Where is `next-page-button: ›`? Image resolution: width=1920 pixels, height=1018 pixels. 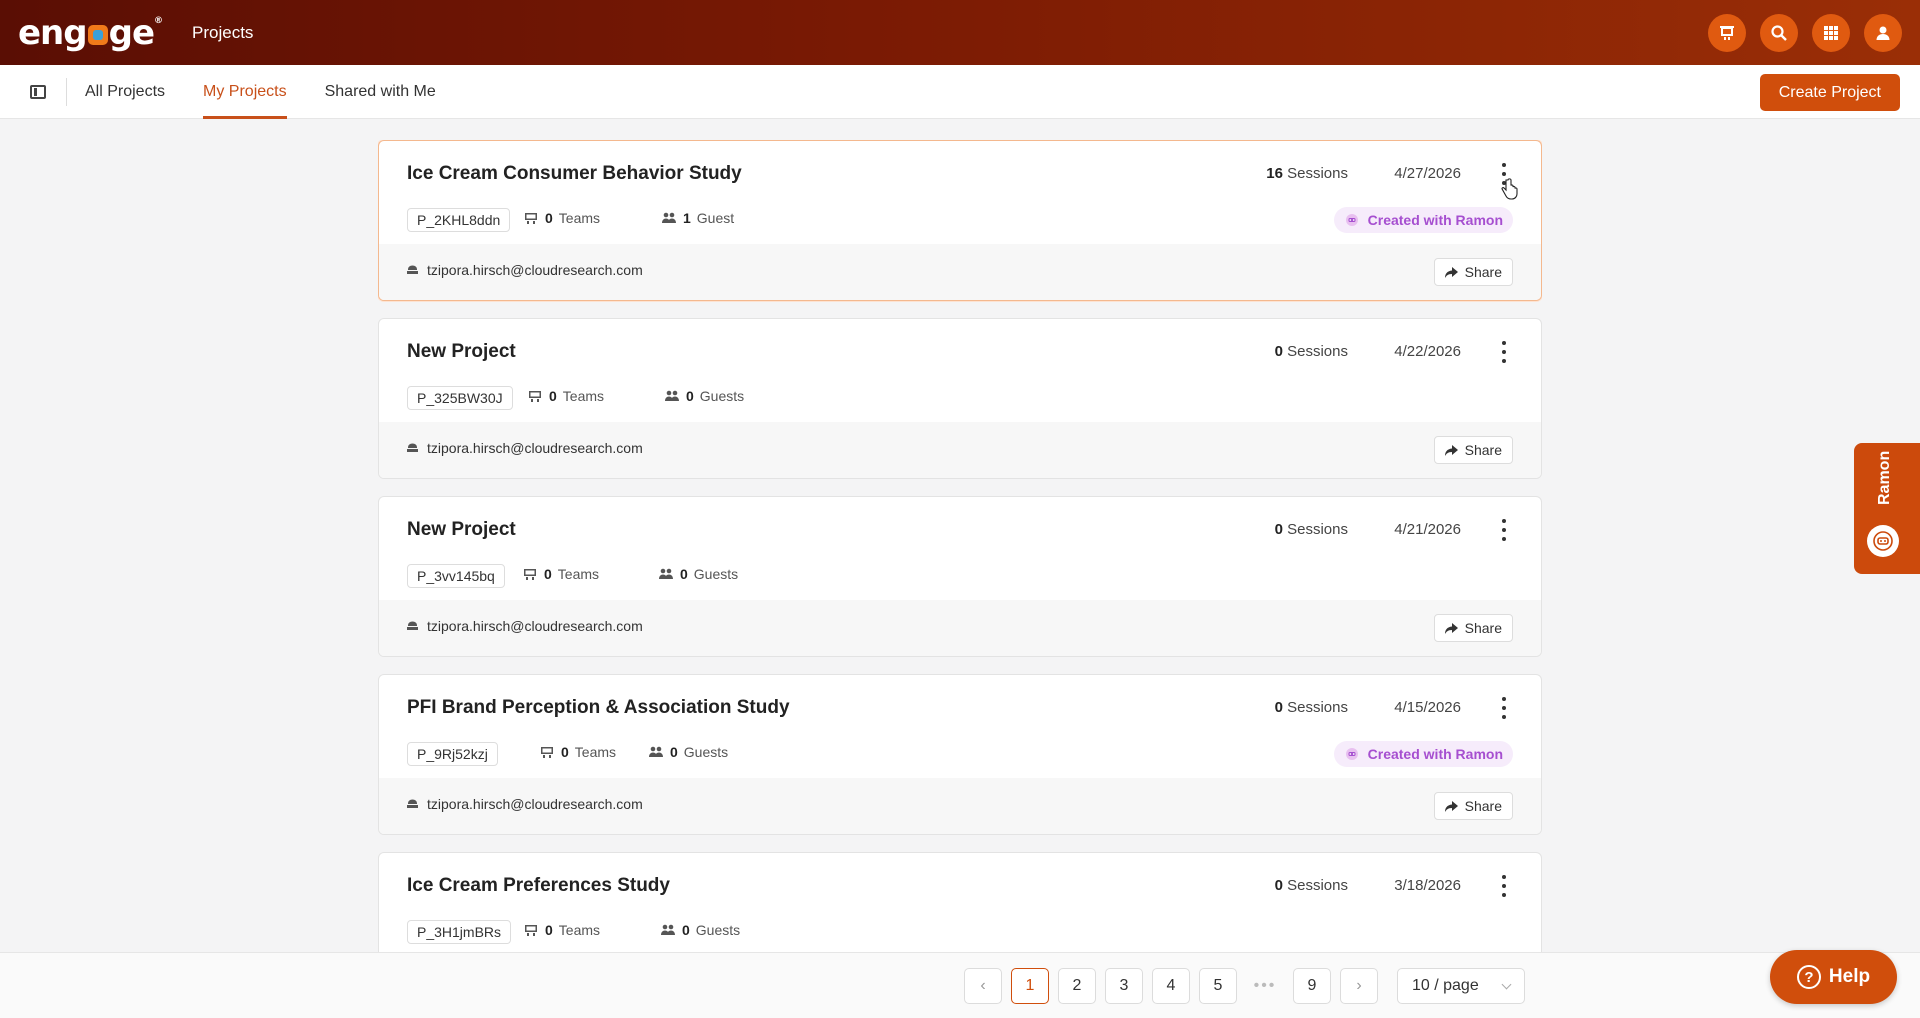 next-page-button: › is located at coordinates (1359, 986).